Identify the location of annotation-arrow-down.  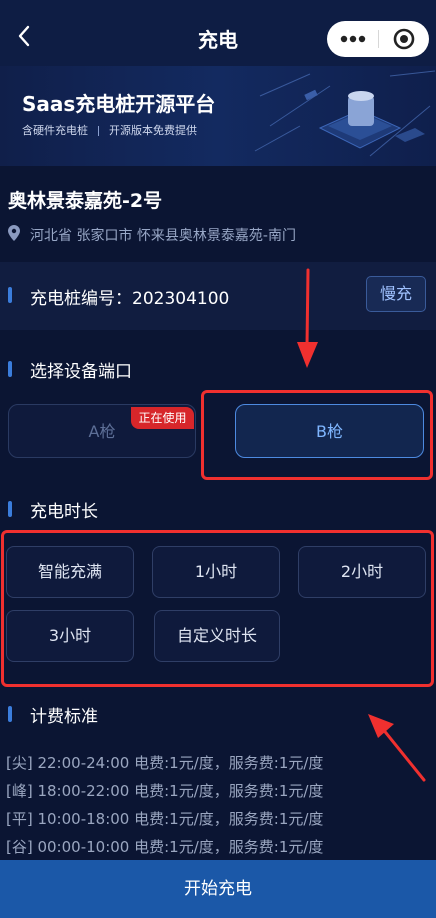
(307, 318).